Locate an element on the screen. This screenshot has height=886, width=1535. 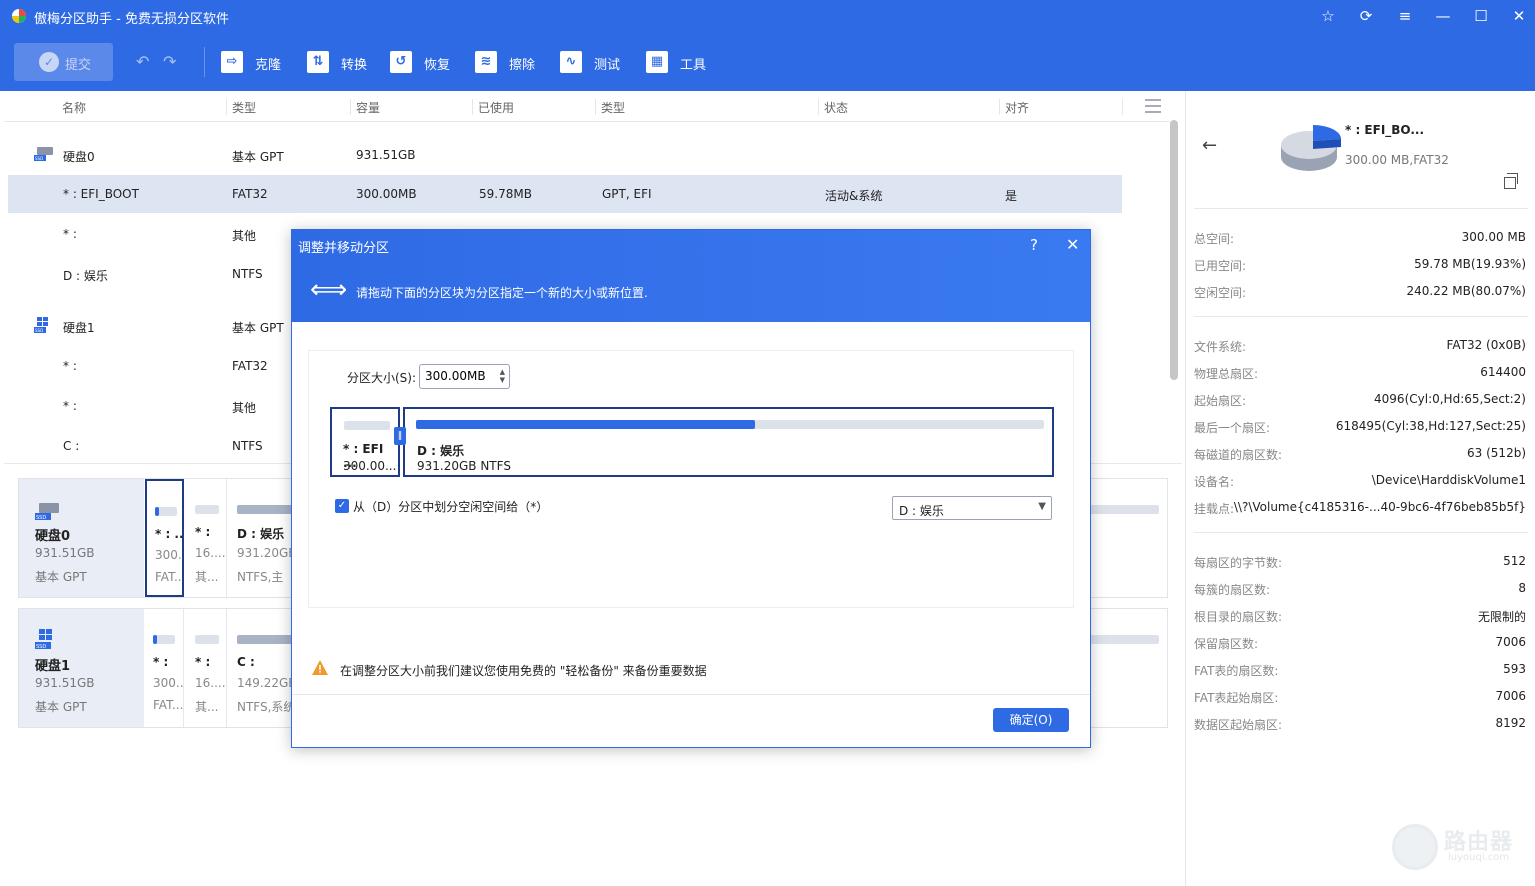
favorite-star-icon: ☆ is located at coordinates (1328, 16).